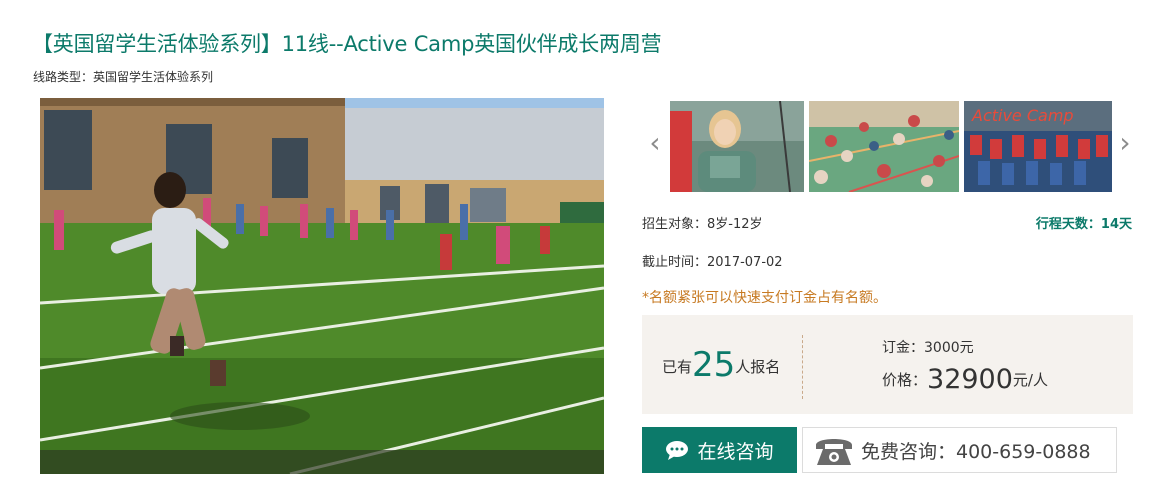 This screenshot has width=1162, height=486. Describe the element at coordinates (928, 348) in the screenshot. I see `deposit: 订金：3000元` at that location.